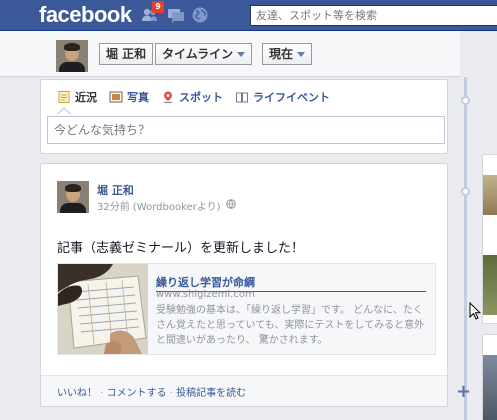  Describe the element at coordinates (248, 15) in the screenshot. I see `top-navigation-bar: facebook 9 友達、スポット等を検索` at that location.